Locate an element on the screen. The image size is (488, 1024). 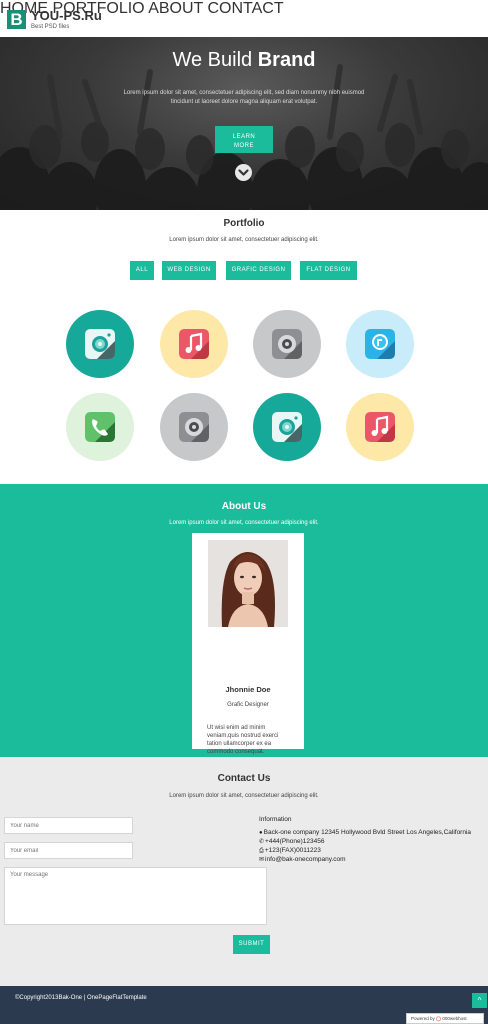
filter-grafic-design-button: GRAFIC DESIGN is located at coordinates (258, 270).